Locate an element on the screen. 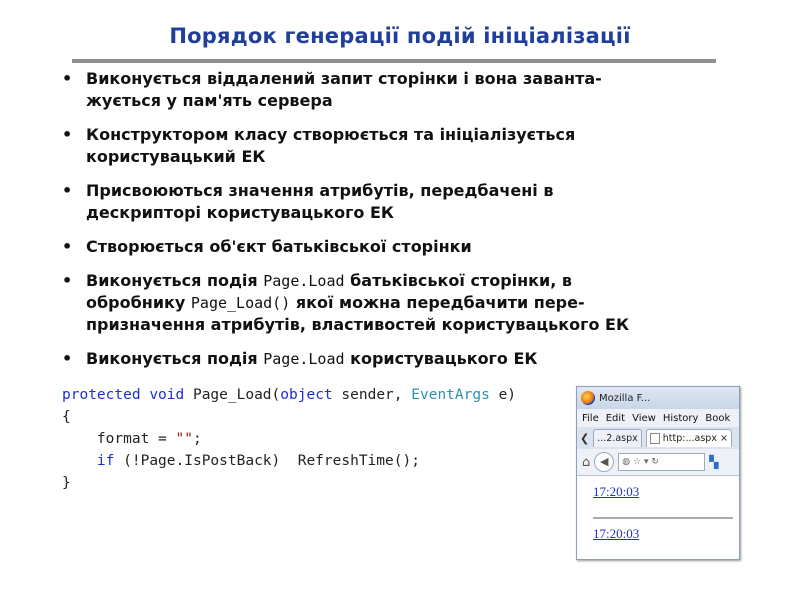  menu-bar: File Edit View History Book is located at coordinates (658, 418).